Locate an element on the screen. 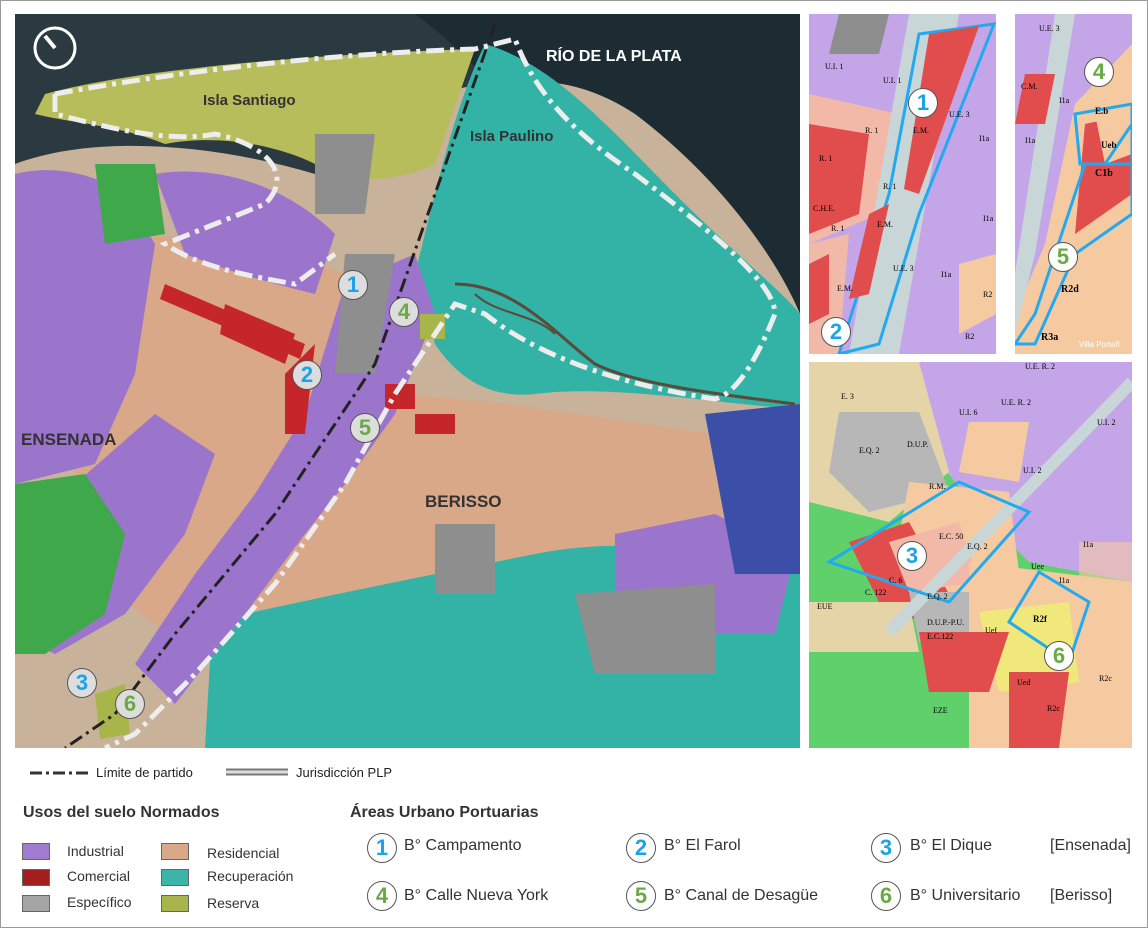 This screenshot has height=928, width=1148. area-icon-4: 4 is located at coordinates (382, 896).